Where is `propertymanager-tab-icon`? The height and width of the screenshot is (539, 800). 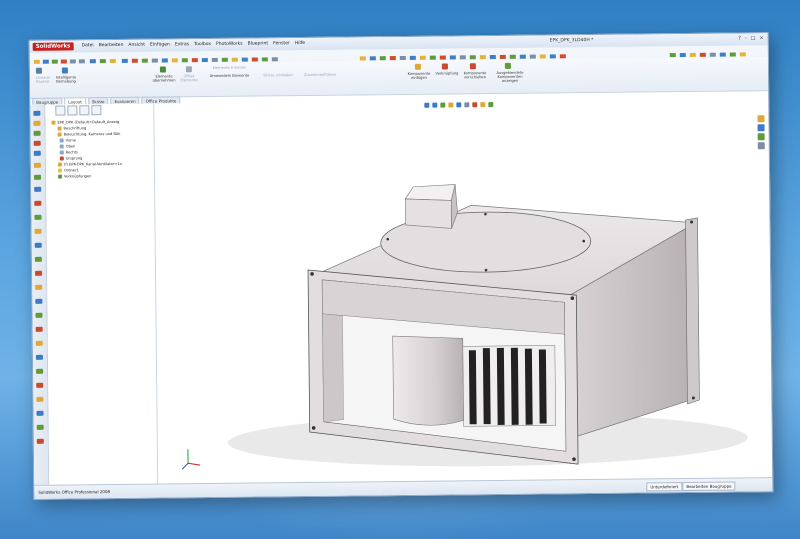
propertymanager-tab-icon is located at coordinates (72, 110).